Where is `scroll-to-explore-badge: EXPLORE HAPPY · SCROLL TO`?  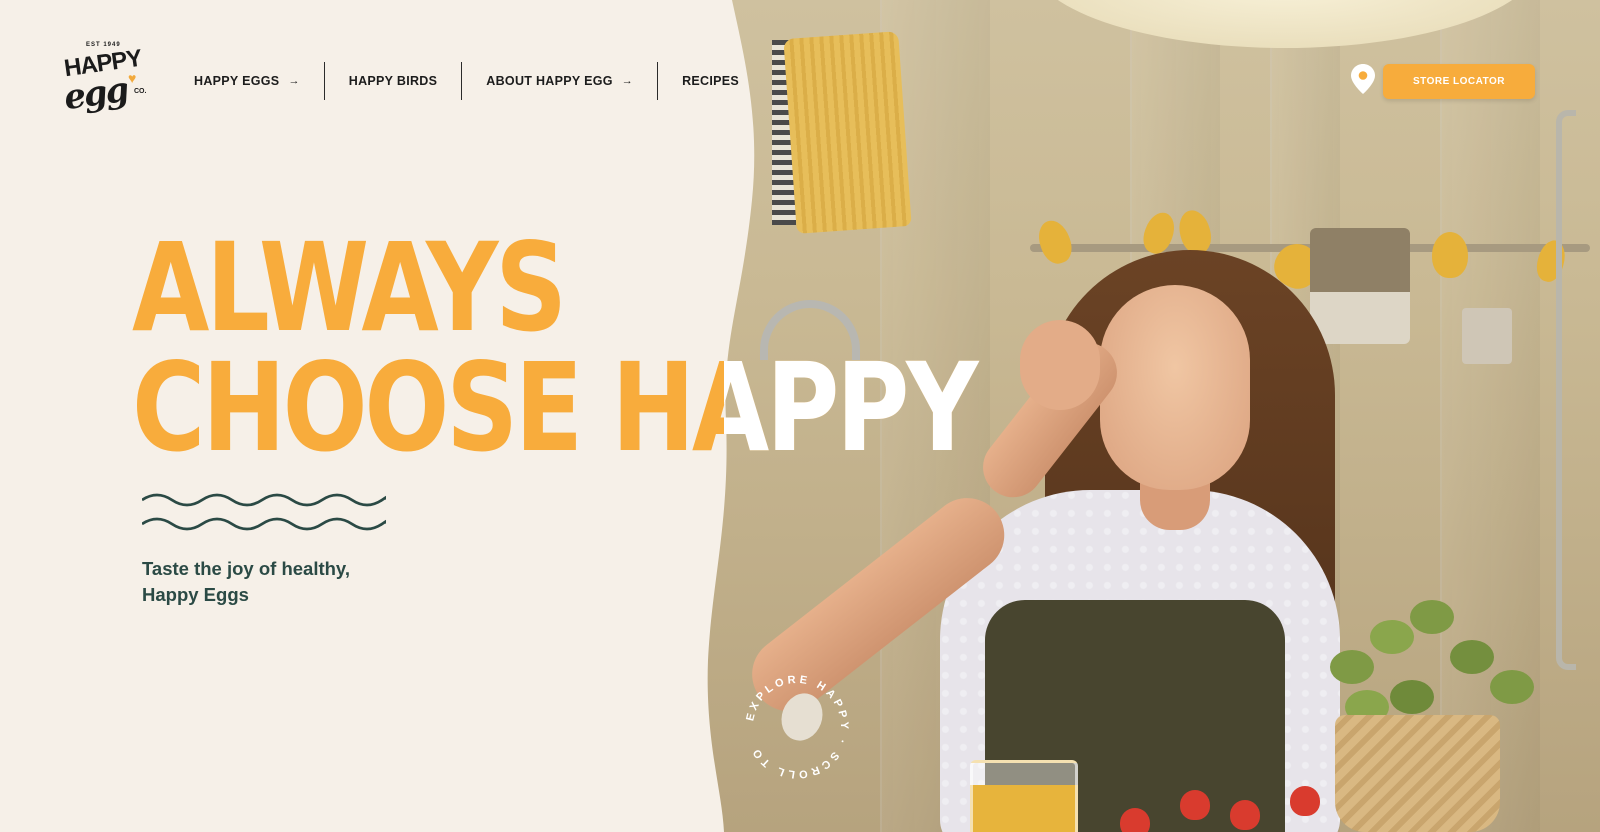
scroll-to-explore-badge: EXPLORE HAPPY · SCROLL TO is located at coordinates (797, 727).